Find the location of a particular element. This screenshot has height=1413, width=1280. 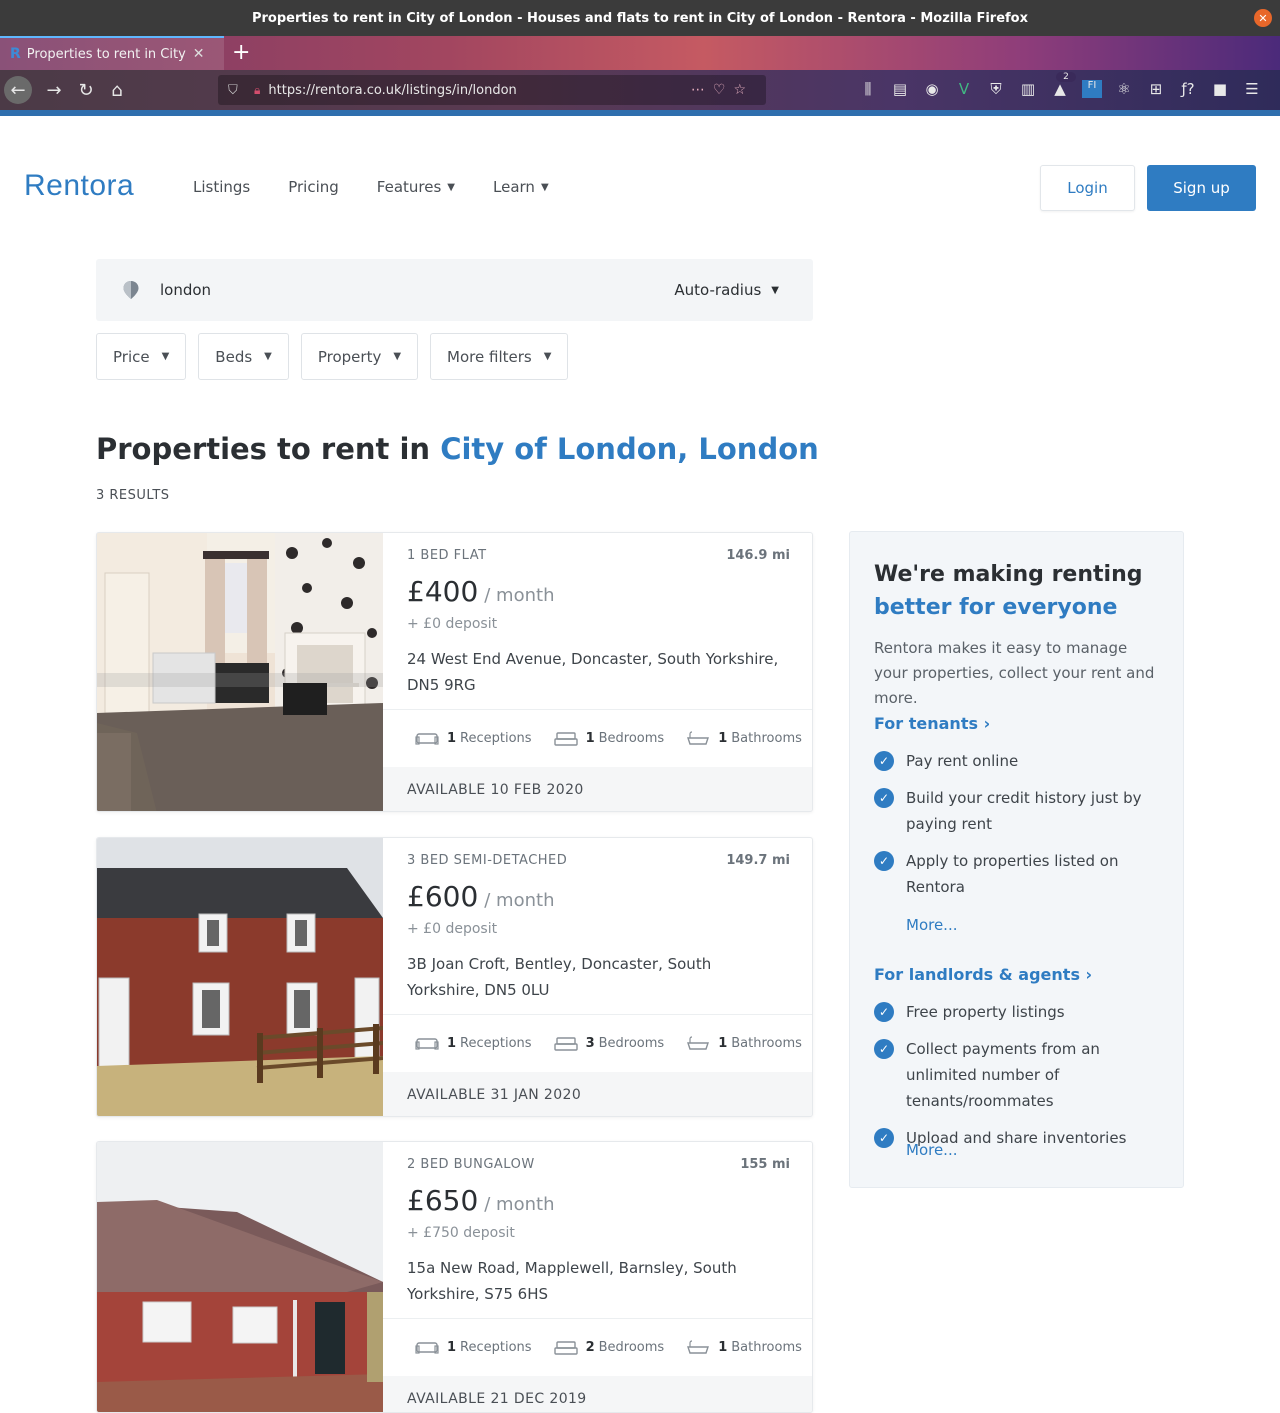

main-nav: Listings Pricing Features ▼ Learn ▼ is located at coordinates (390, 187).